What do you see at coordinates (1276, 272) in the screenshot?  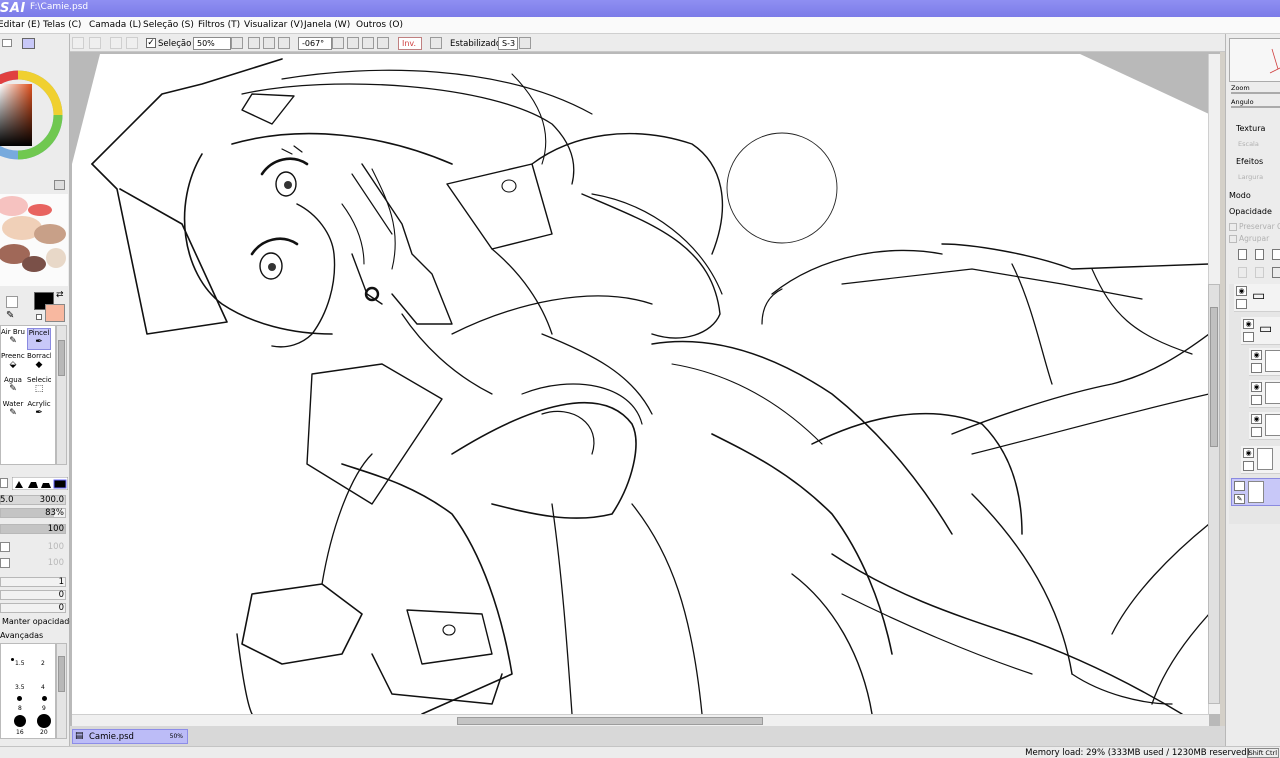 I see `delete-layer-icon` at bounding box center [1276, 272].